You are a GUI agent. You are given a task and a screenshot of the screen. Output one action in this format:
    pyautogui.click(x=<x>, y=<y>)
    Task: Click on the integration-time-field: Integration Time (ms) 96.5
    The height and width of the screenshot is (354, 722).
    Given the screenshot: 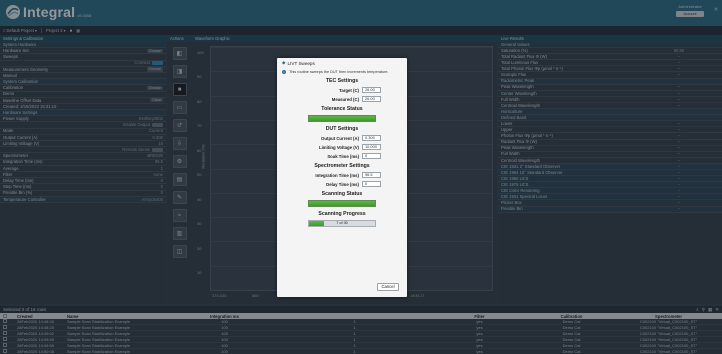 What is the action you would take?
    pyautogui.click(x=342, y=175)
    